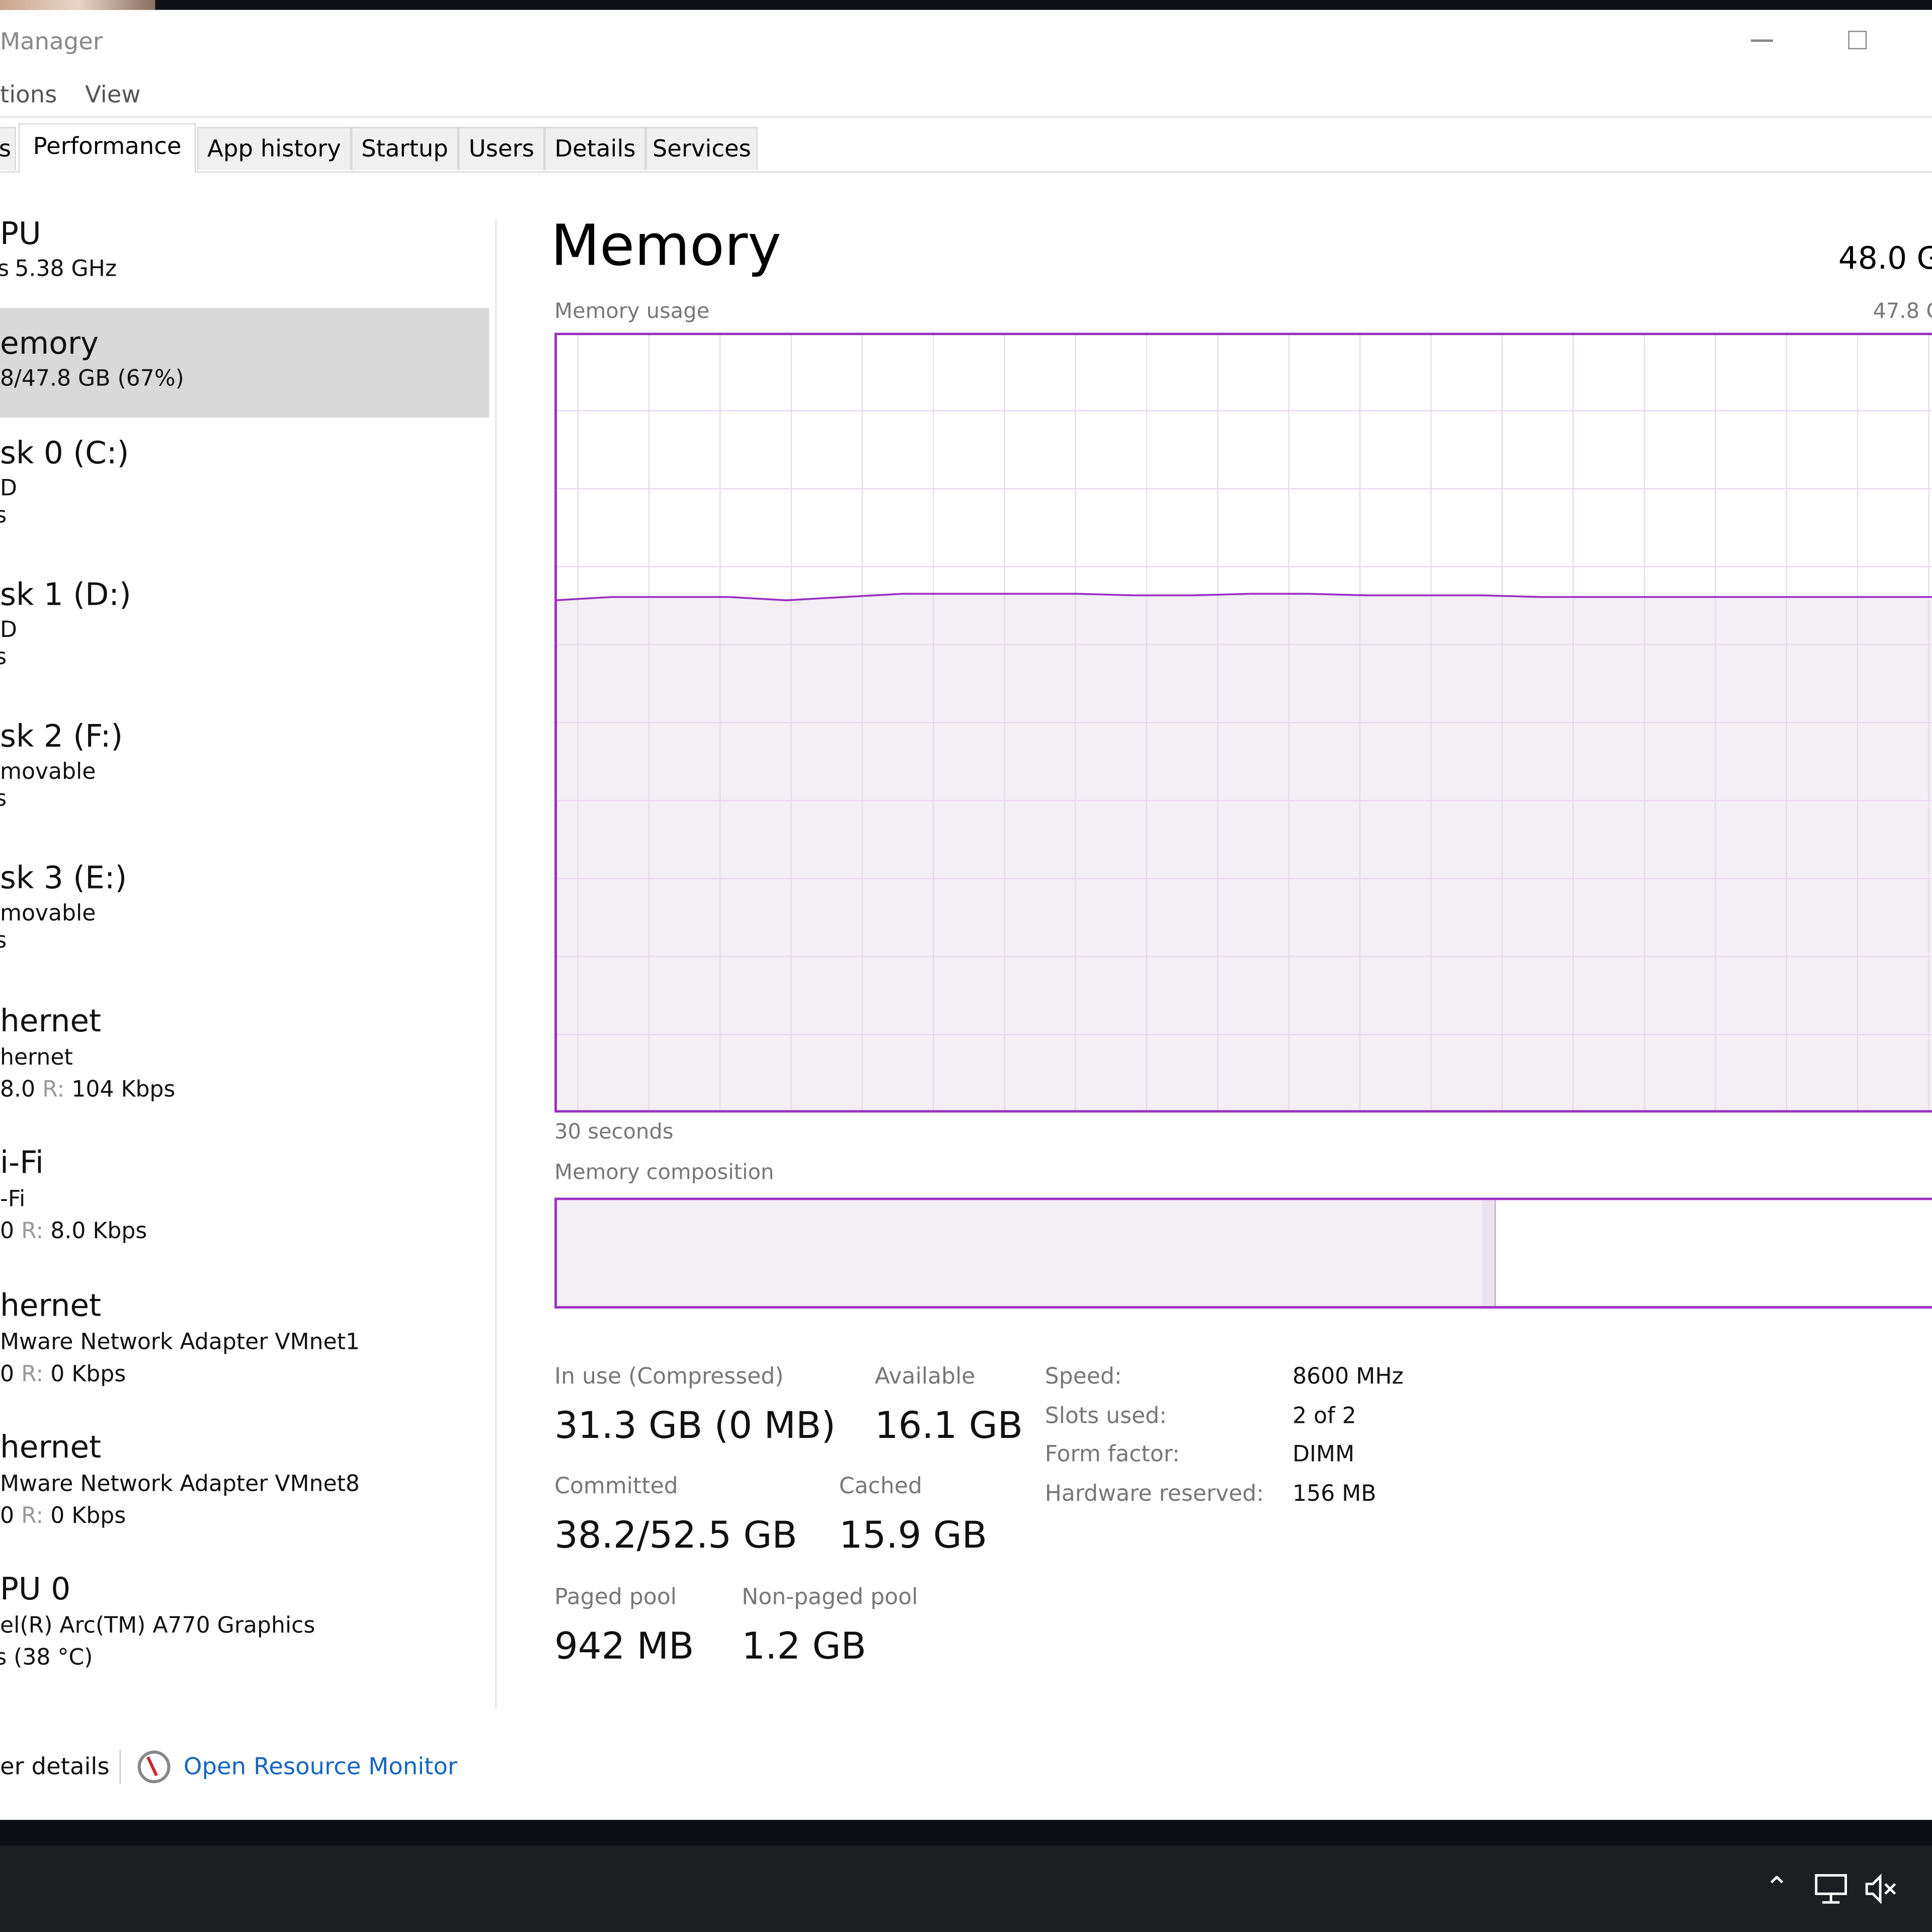 The height and width of the screenshot is (1932, 1932). What do you see at coordinates (13, 1199) in the screenshot?
I see `sidebar-item-sub: -Fi` at bounding box center [13, 1199].